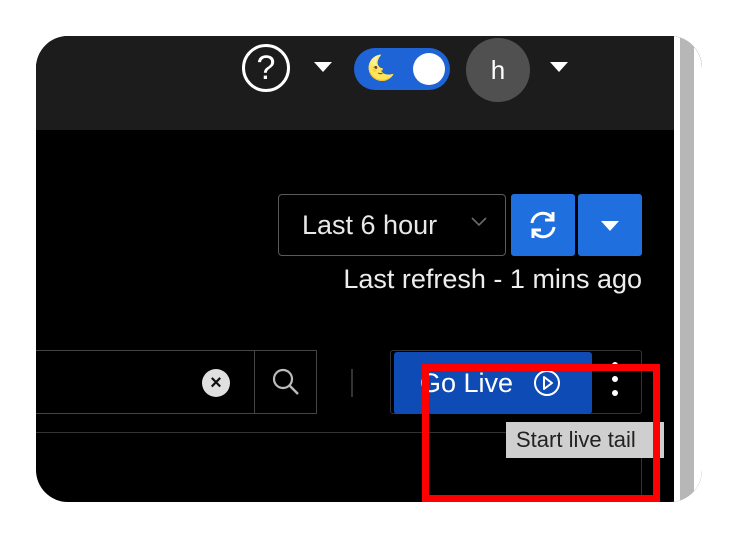 This screenshot has width=738, height=538. What do you see at coordinates (479, 222) in the screenshot?
I see `chevron-down-icon` at bounding box center [479, 222].